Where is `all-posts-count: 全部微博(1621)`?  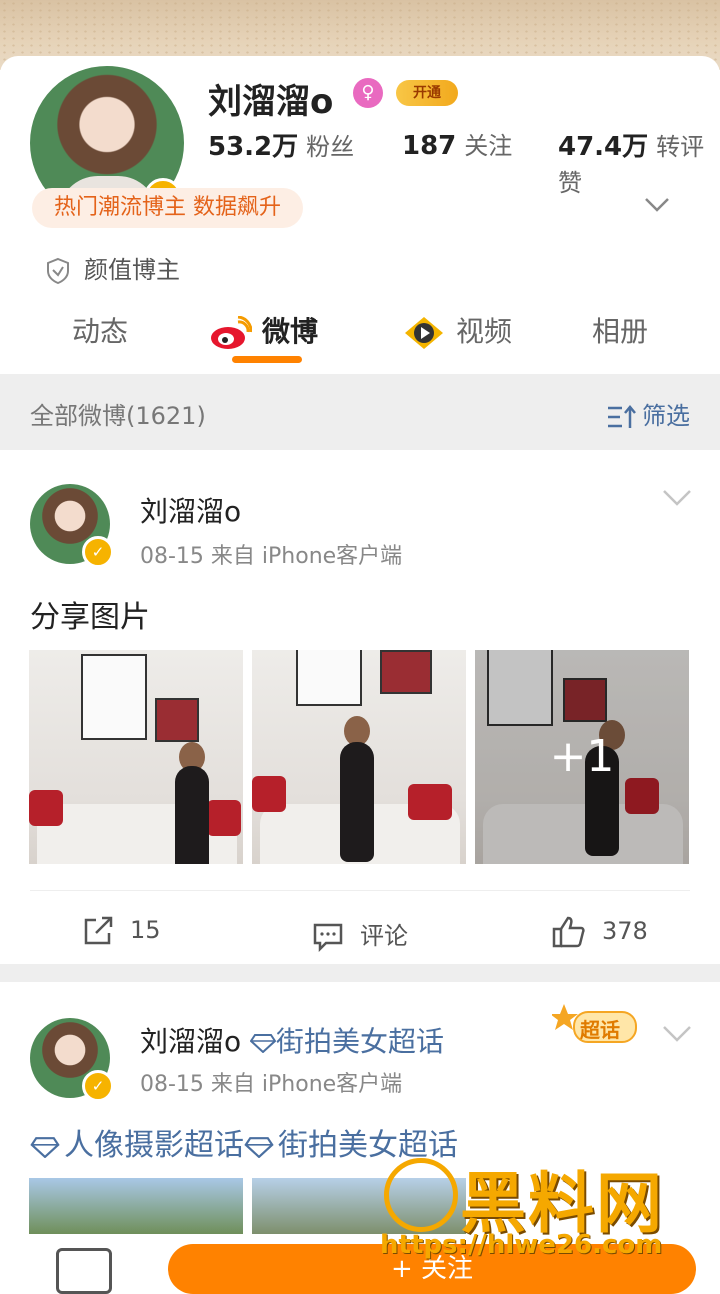
all-posts-count: 全部微博(1621) is located at coordinates (118, 416).